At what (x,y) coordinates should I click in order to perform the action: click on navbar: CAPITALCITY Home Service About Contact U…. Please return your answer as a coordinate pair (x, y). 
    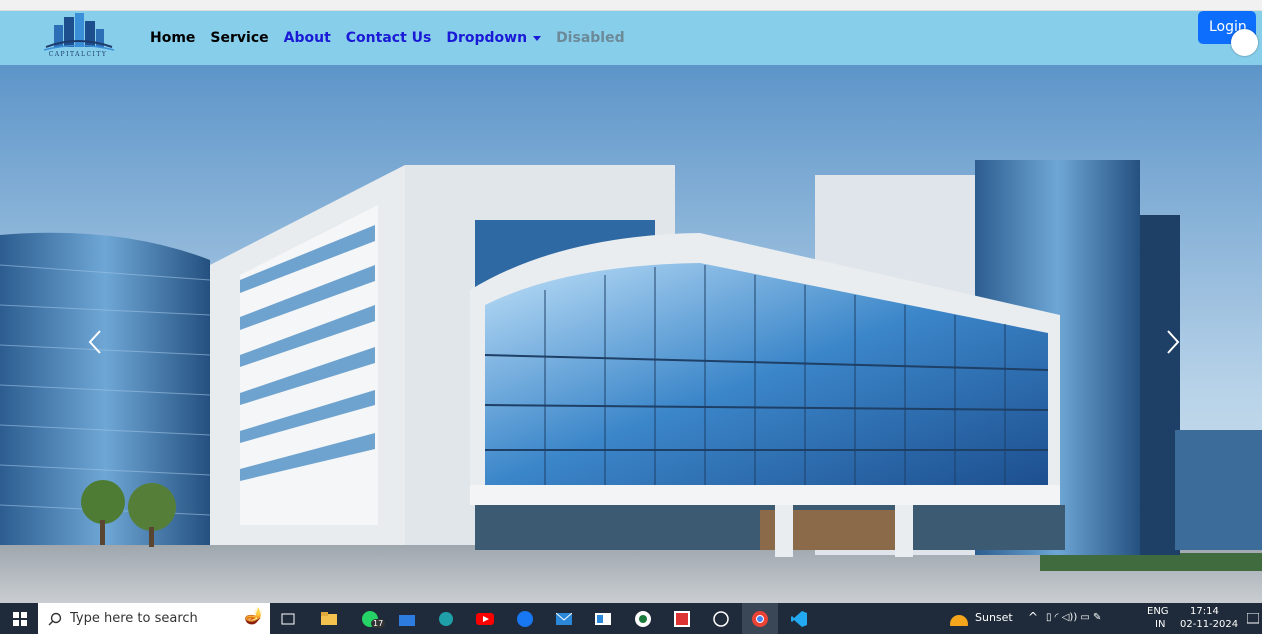
    Looking at the image, I should click on (631, 38).